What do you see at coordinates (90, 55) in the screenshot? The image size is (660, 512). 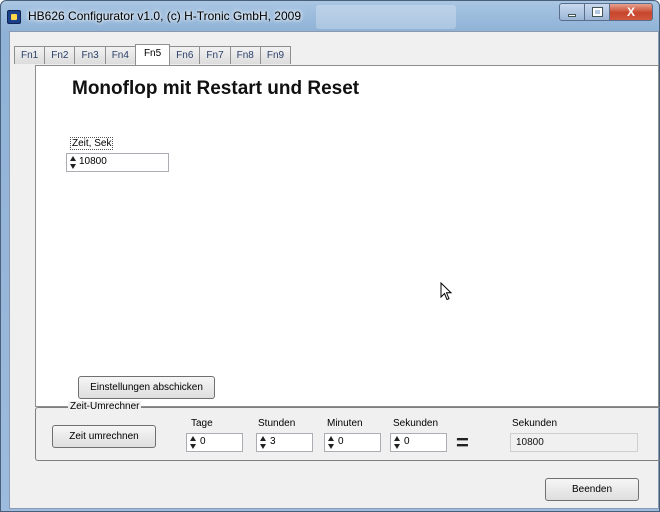 I see `tab-fn3: Fn3` at bounding box center [90, 55].